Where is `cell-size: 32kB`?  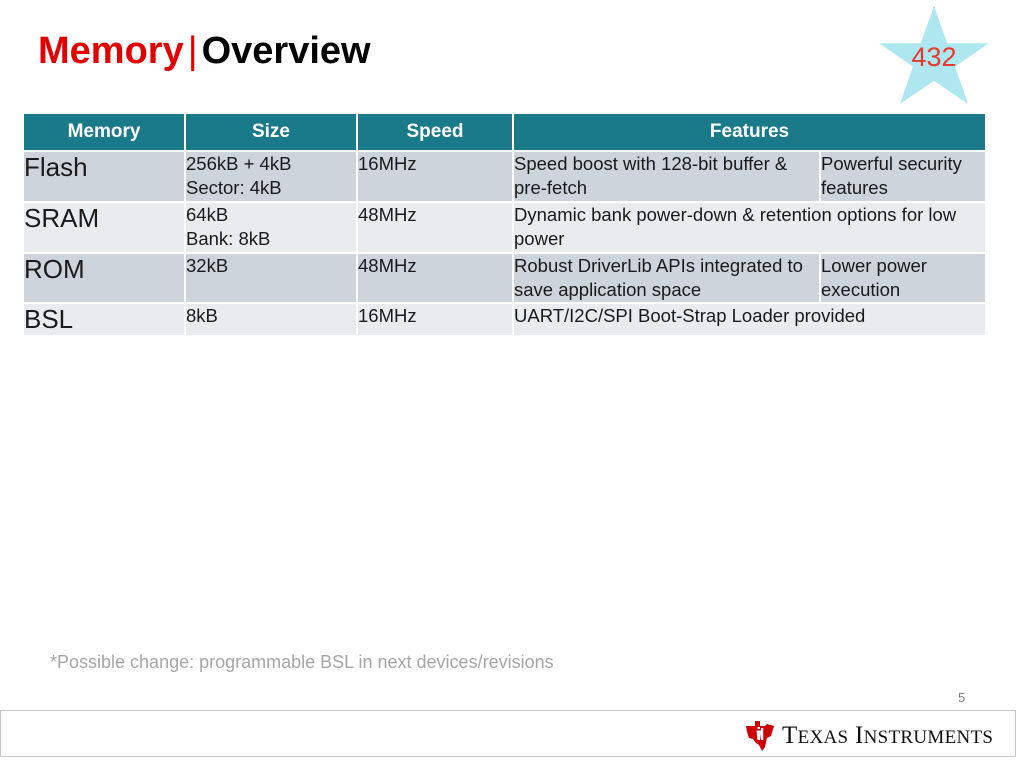 cell-size: 32kB is located at coordinates (271, 278).